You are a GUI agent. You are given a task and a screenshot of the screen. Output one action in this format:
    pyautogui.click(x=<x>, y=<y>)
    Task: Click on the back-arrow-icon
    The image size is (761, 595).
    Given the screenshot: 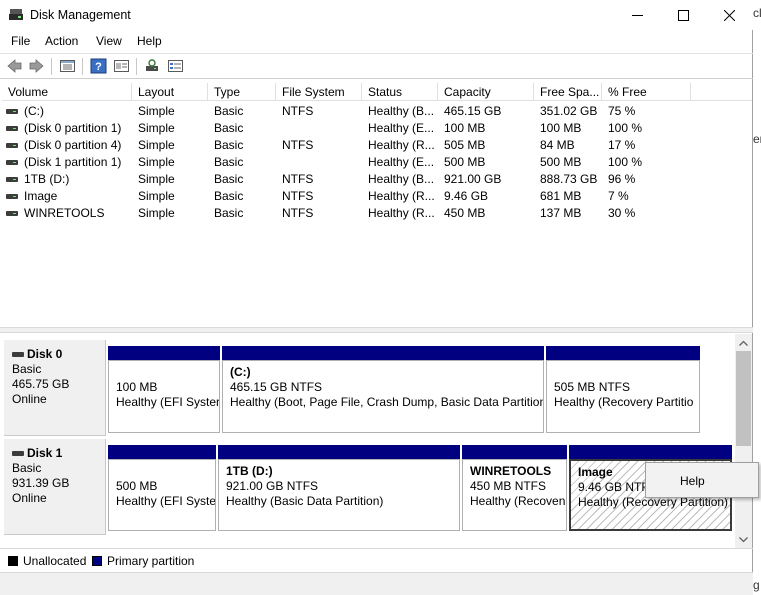 What is the action you would take?
    pyautogui.click(x=14, y=66)
    